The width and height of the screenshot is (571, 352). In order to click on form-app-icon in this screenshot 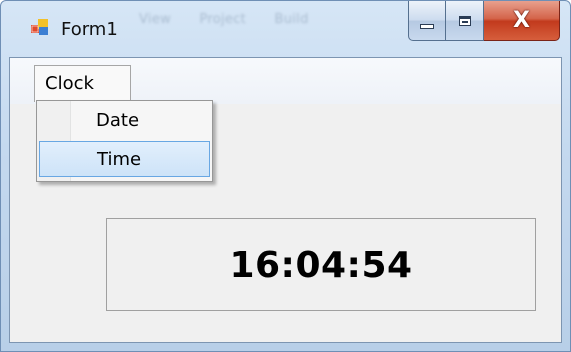, I will do `click(40, 27)`.